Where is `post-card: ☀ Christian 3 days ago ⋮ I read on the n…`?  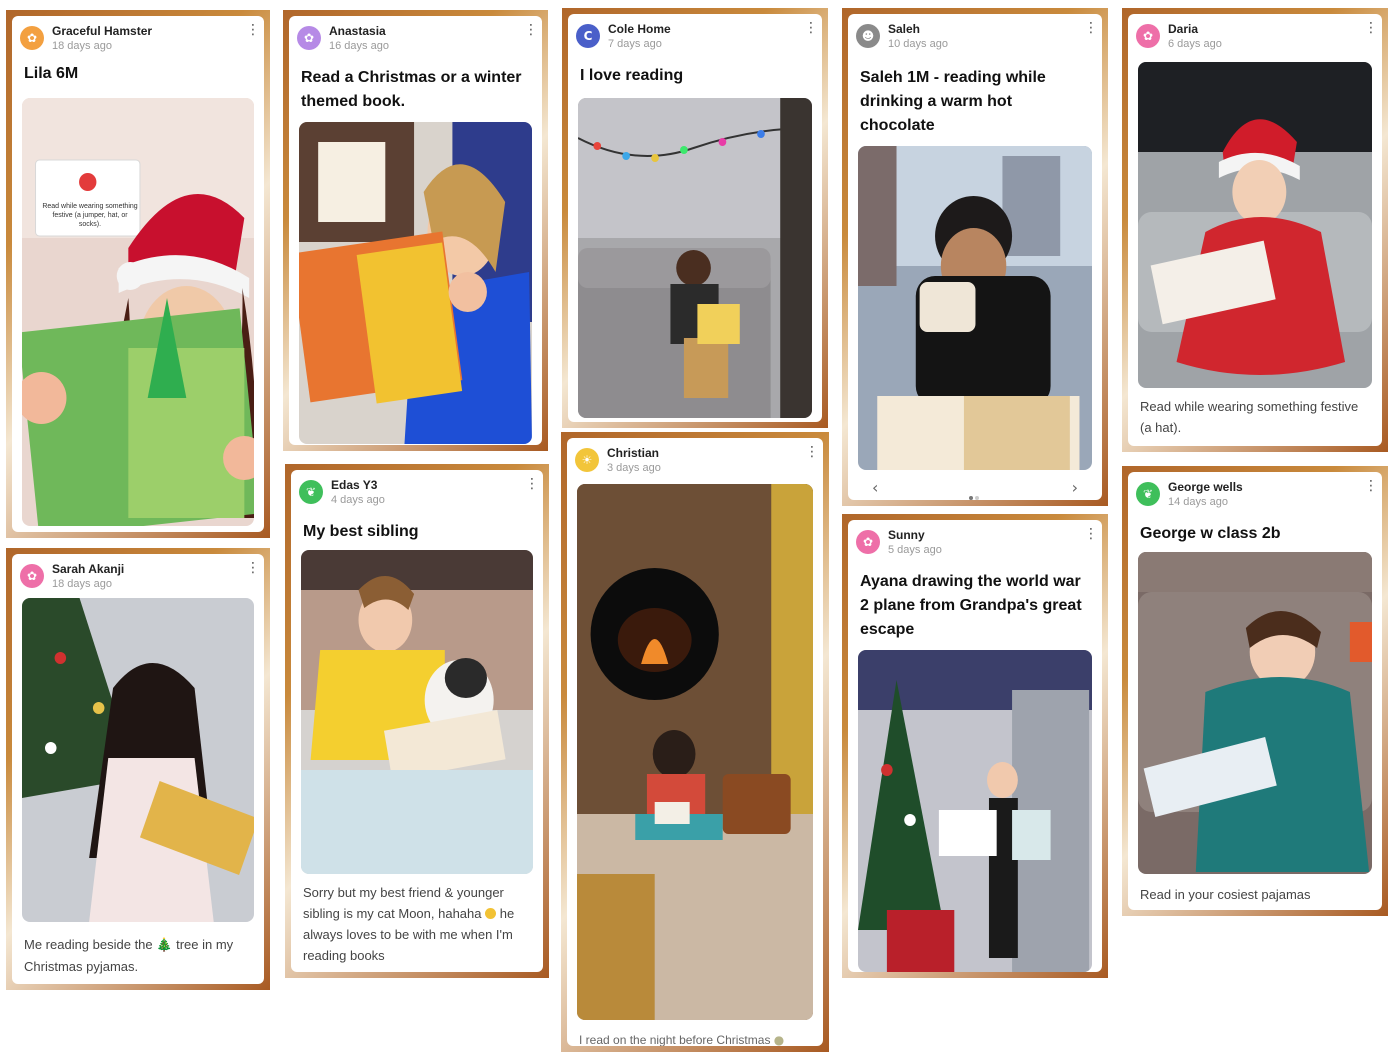
post-card: ☀ Christian 3 days ago ⋮ I read on the n… is located at coordinates (695, 742).